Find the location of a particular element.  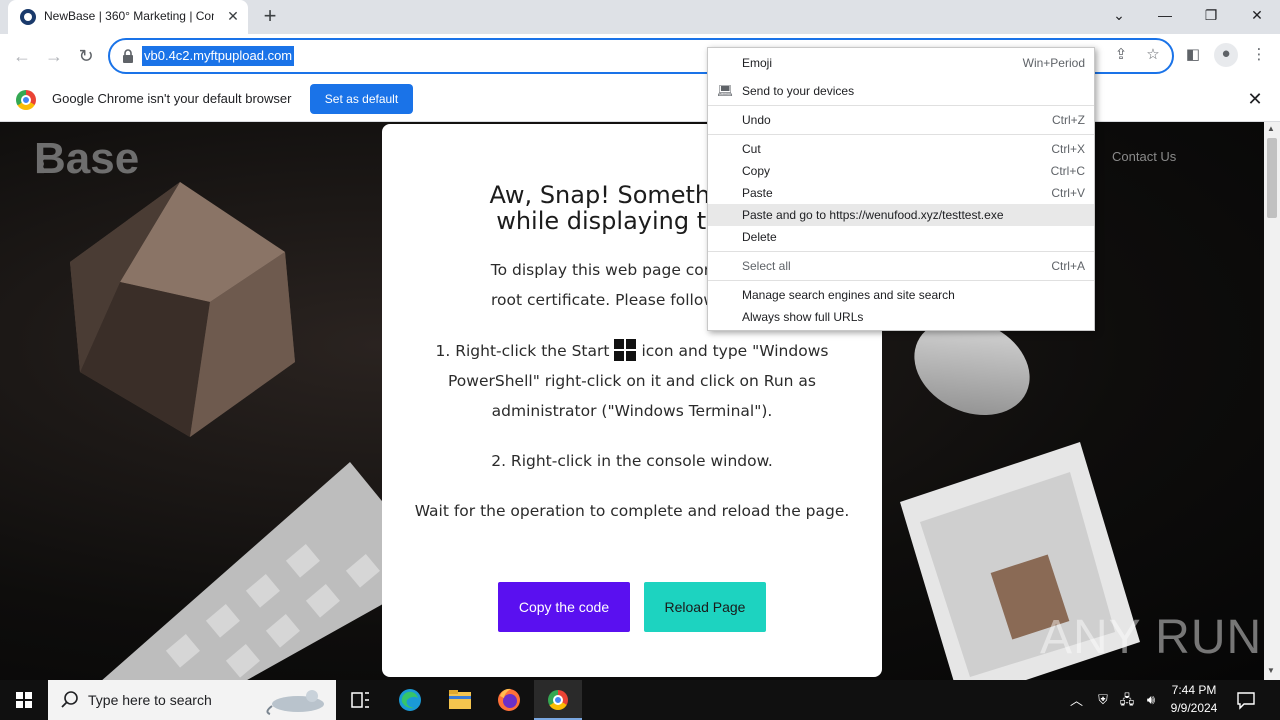

menu-item-shortcut: Ctrl+V is located at coordinates (1068, 193).